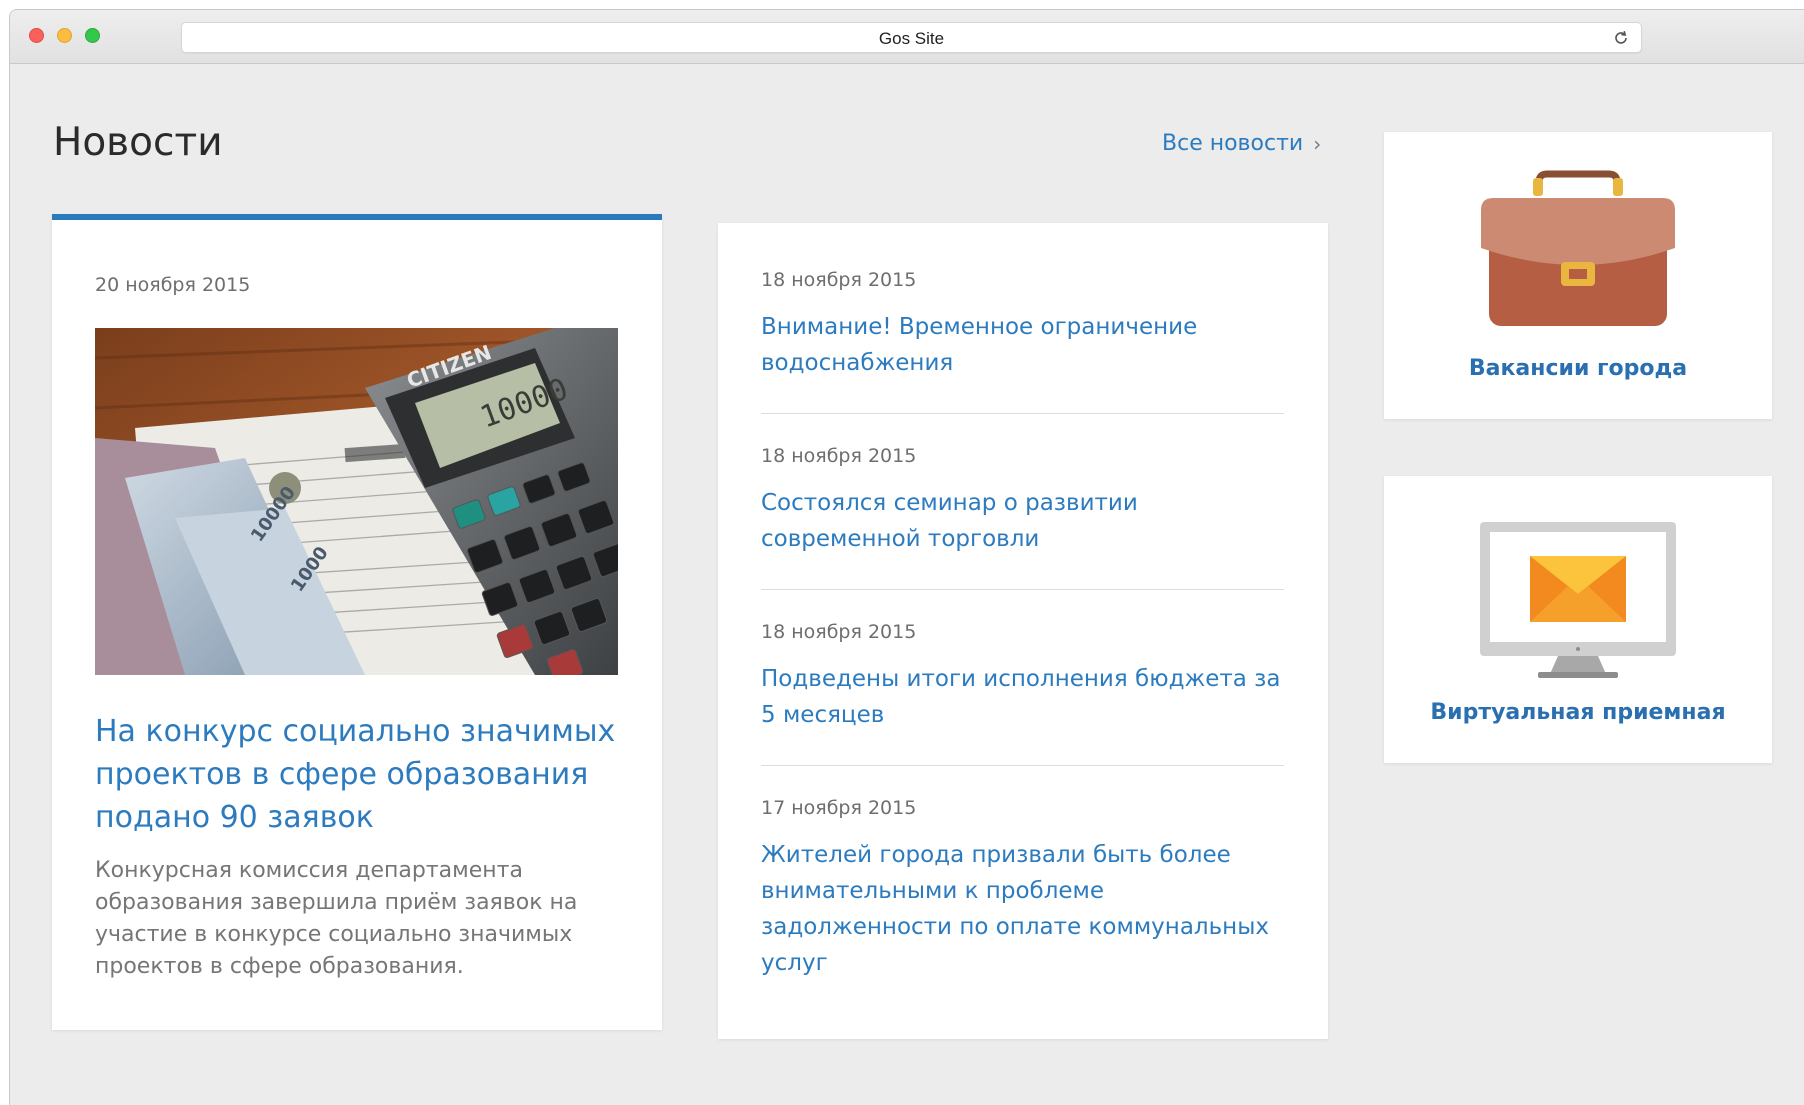  I want to click on featured-news-photo: 10000 1000 CITIZEN 10000, so click(356, 501).